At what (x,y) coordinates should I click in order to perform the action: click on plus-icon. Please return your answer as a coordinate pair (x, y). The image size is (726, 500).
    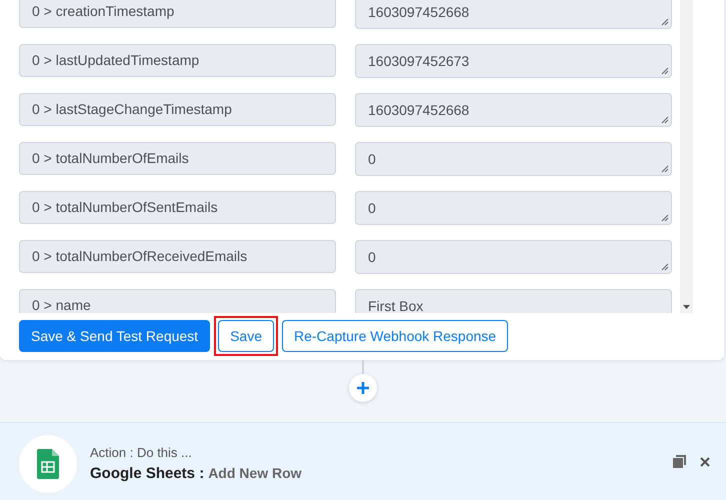
    Looking at the image, I should click on (363, 388).